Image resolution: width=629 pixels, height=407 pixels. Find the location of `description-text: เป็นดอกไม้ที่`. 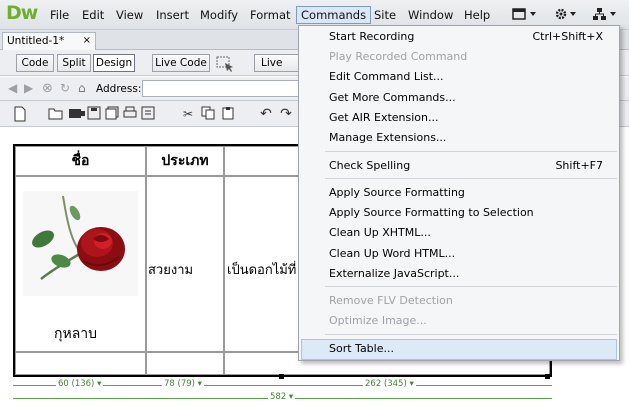

description-text: เป็นดอกไม้ที่ is located at coordinates (262, 270).